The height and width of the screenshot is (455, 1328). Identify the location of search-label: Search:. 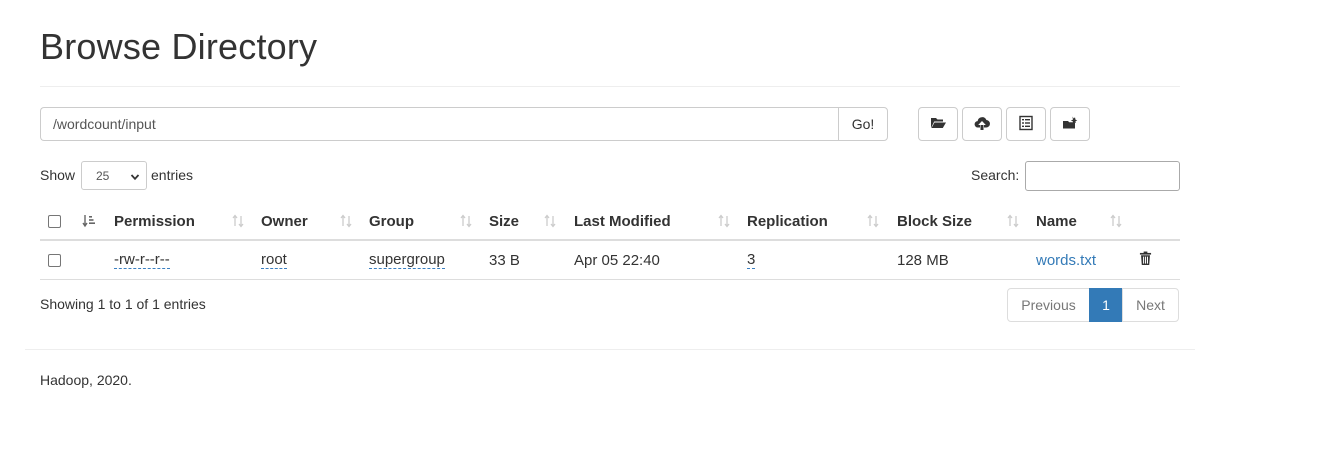
(995, 175).